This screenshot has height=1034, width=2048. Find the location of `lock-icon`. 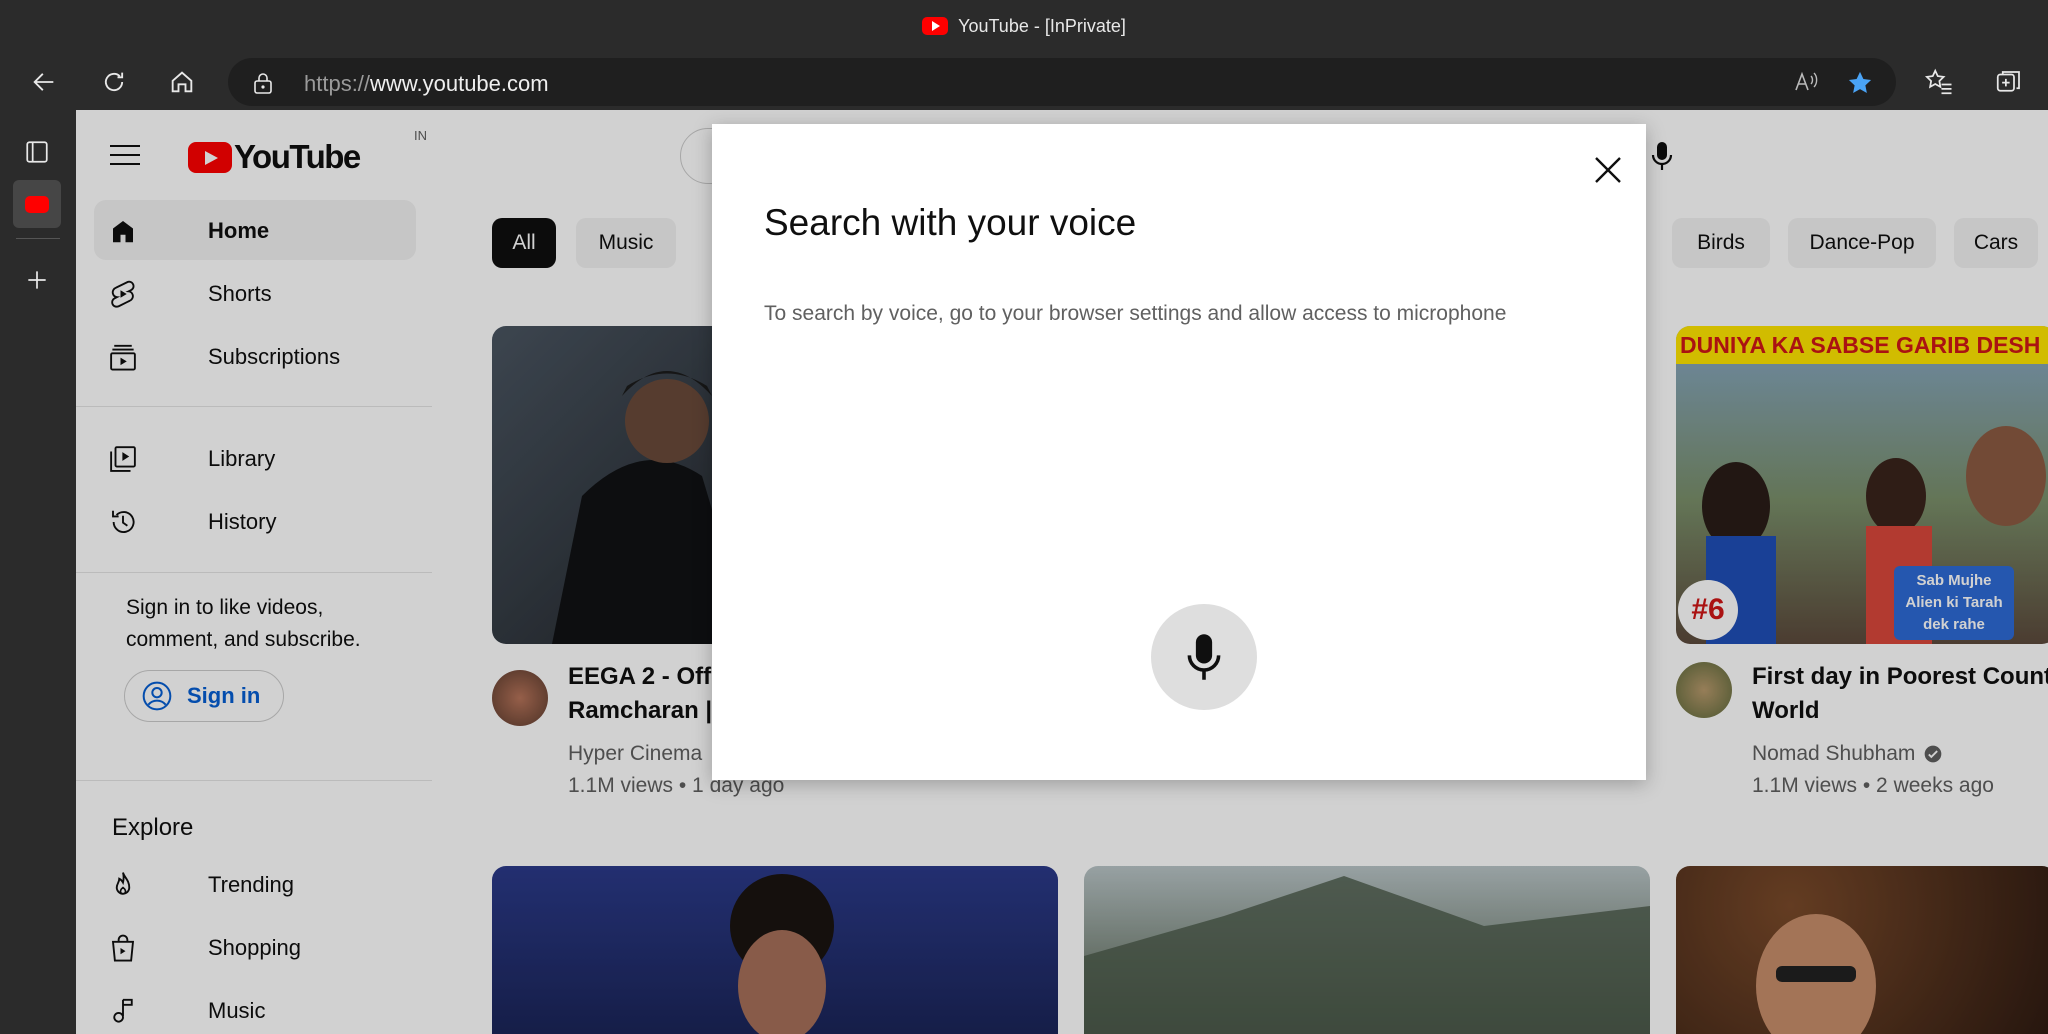

lock-icon is located at coordinates (263, 83).